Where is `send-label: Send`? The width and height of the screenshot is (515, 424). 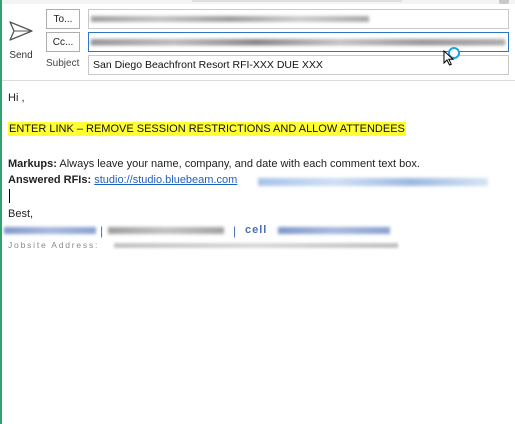 send-label: Send is located at coordinates (21, 55).